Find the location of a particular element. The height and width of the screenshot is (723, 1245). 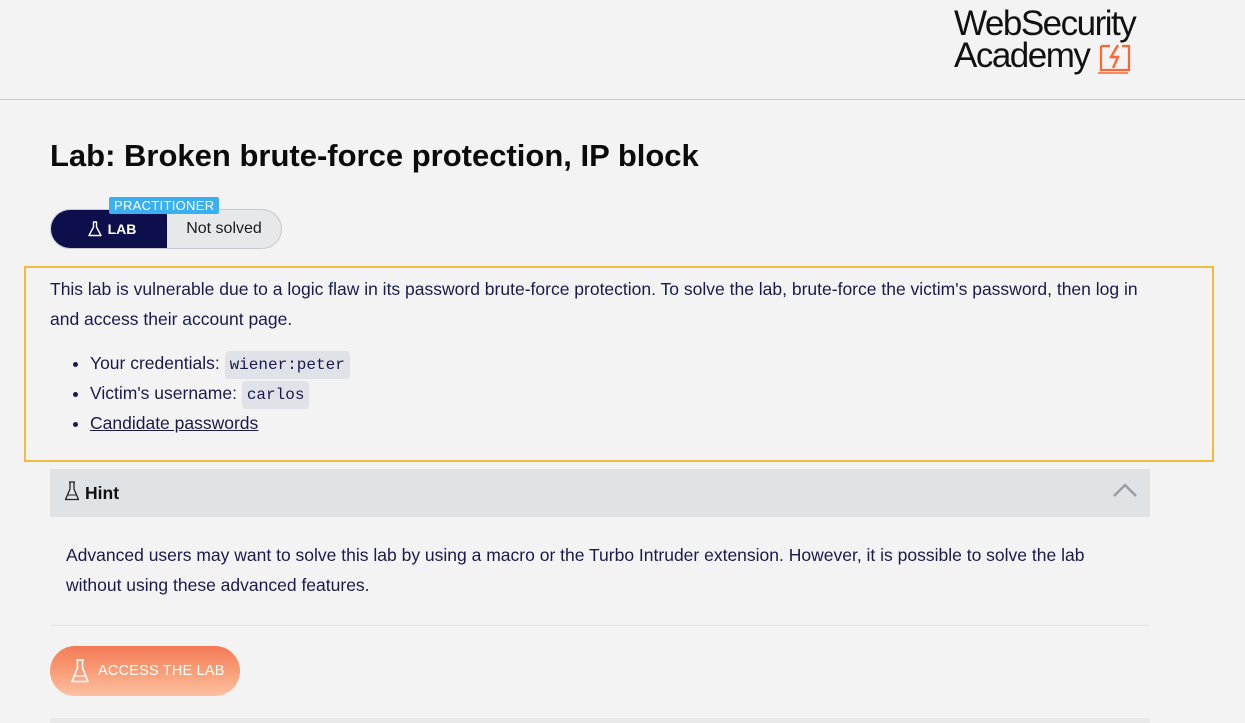

lightning-bolt-icon is located at coordinates (1114, 59).